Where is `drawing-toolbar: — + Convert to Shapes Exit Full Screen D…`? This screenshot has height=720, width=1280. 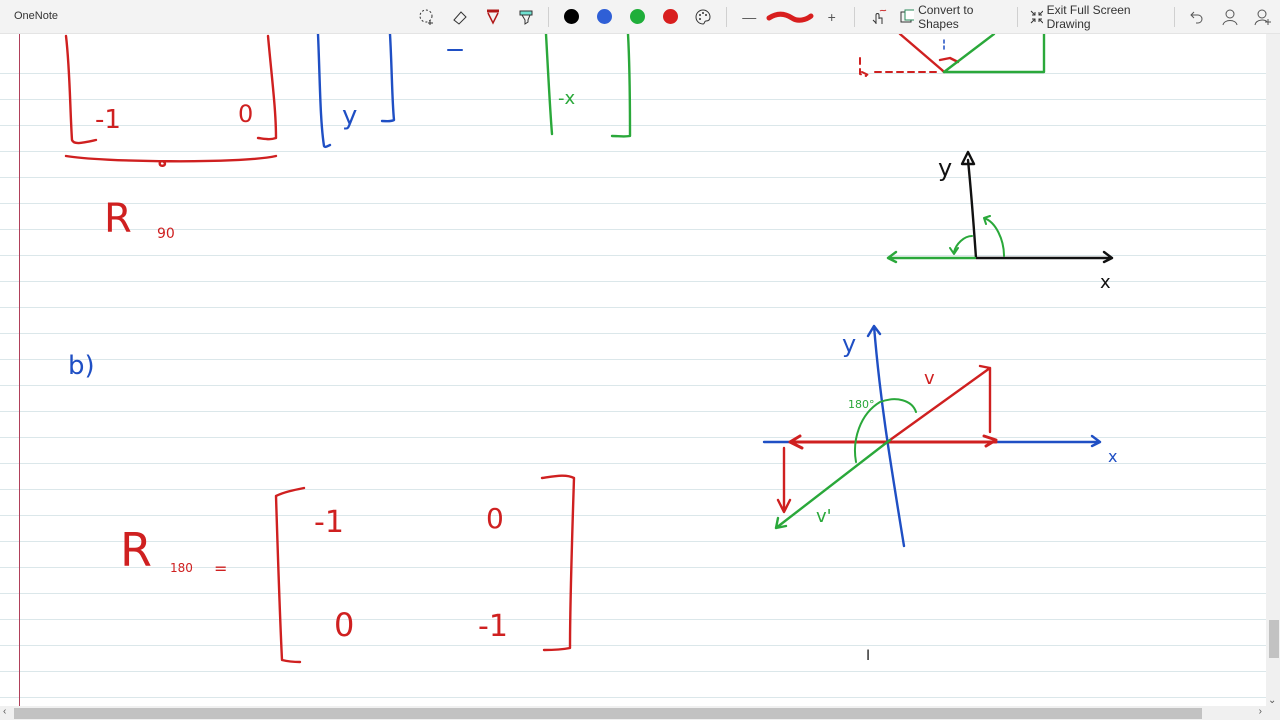
drawing-toolbar: — + Convert to Shapes Exit Full Screen D… is located at coordinates (845, 16).